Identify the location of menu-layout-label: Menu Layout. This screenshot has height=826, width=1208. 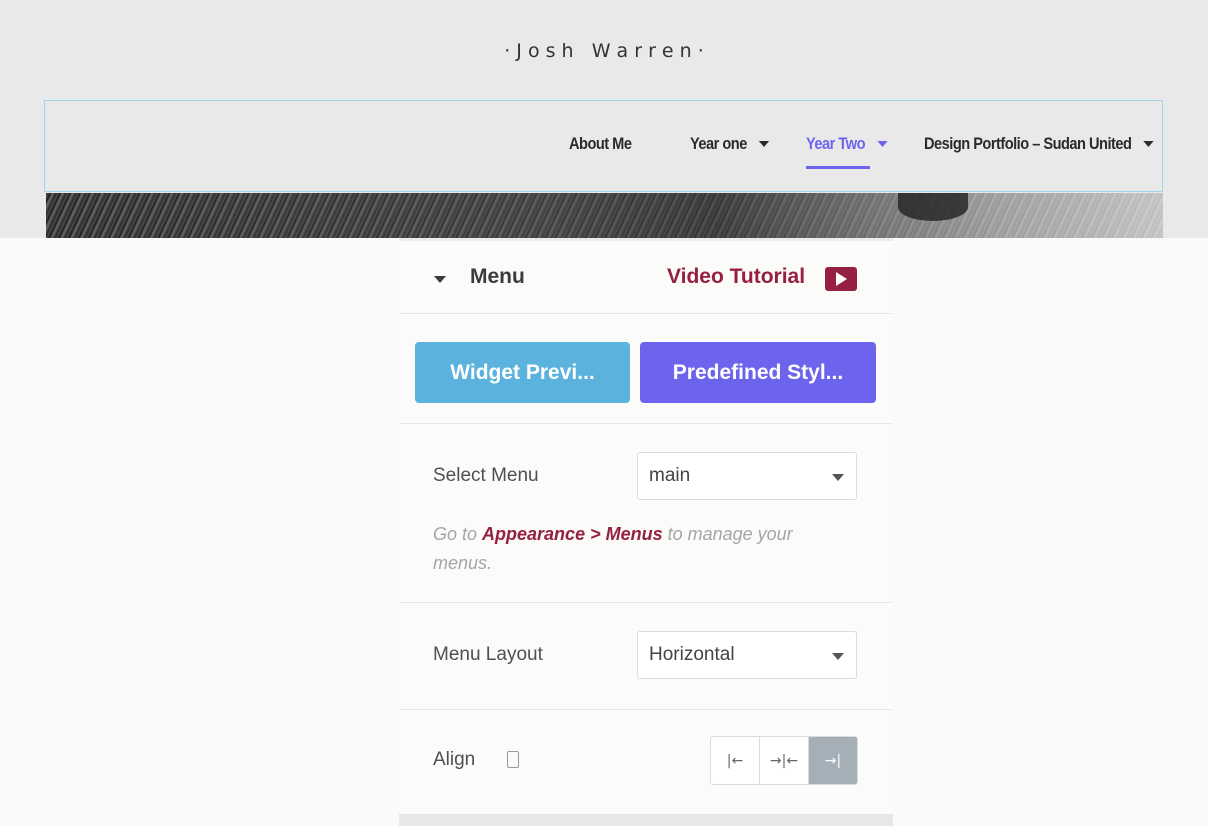
(488, 654).